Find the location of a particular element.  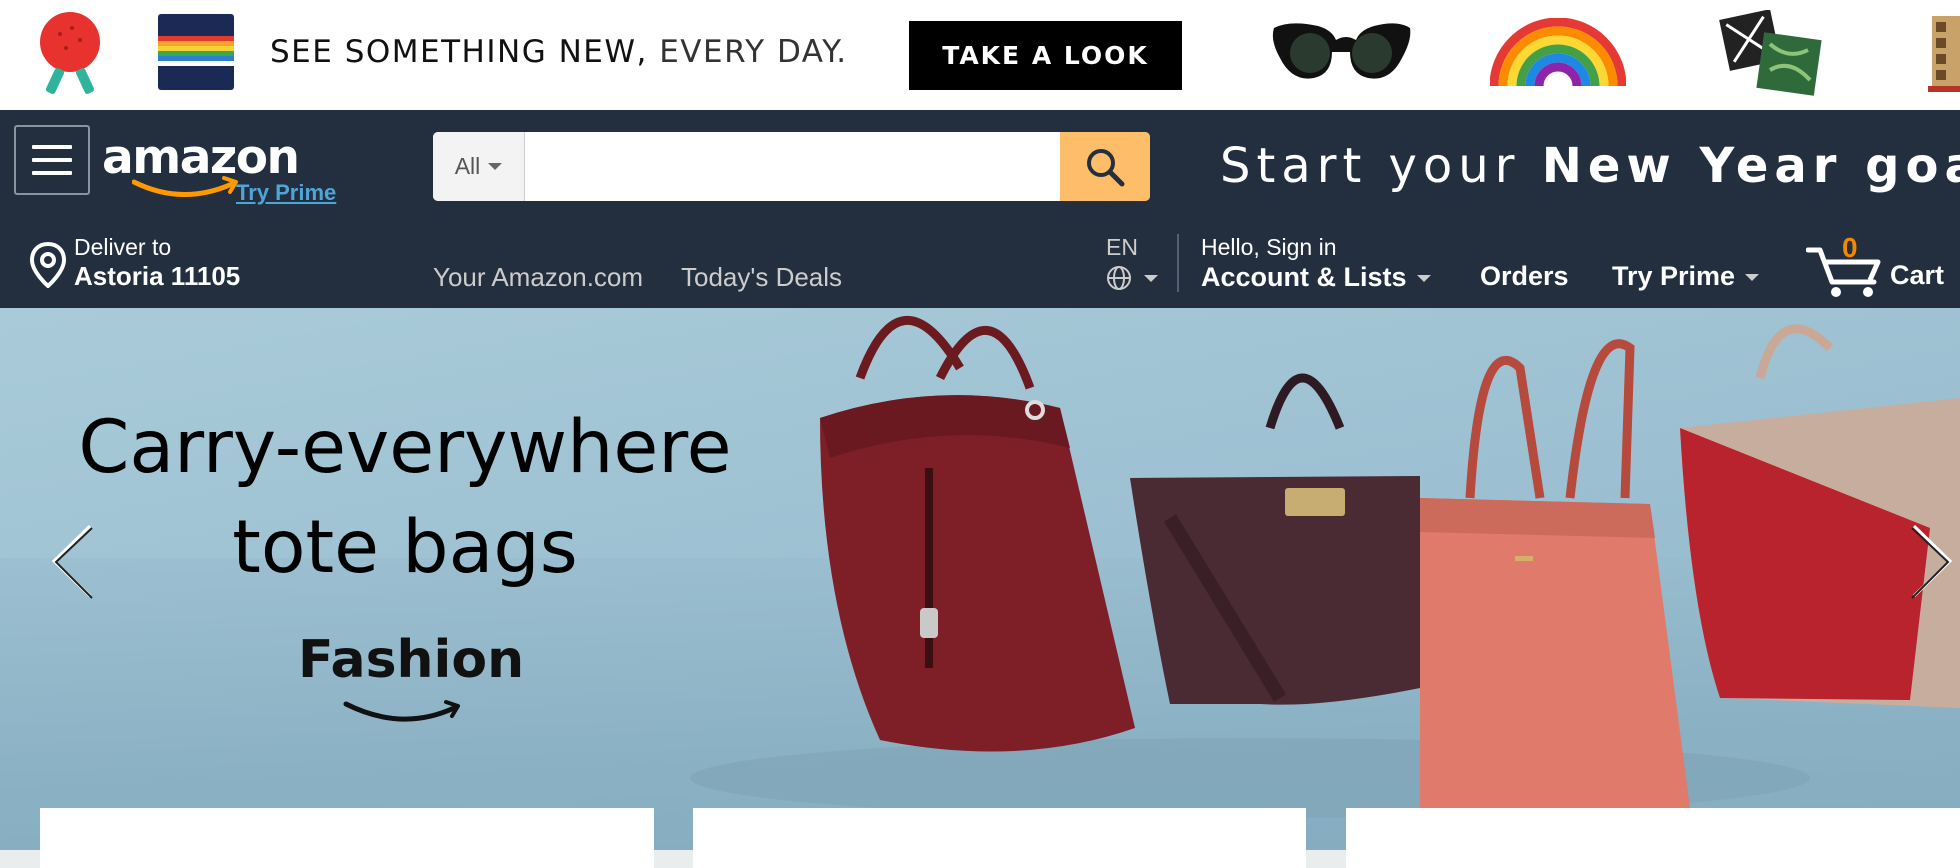

cart-count: 0 is located at coordinates (1850, 247).